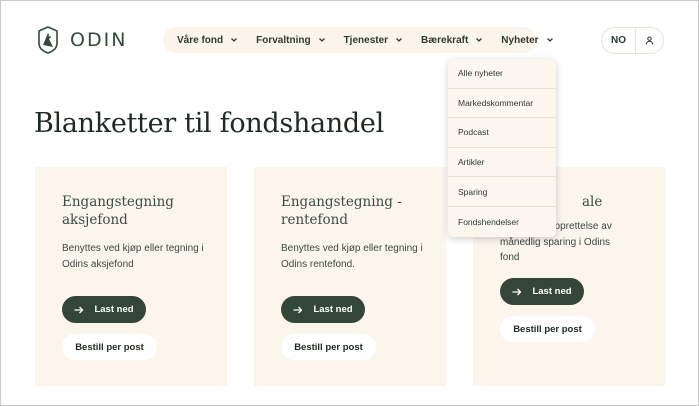 This screenshot has height=406, width=699. Describe the element at coordinates (619, 40) in the screenshot. I see `language-switch: NO` at that location.